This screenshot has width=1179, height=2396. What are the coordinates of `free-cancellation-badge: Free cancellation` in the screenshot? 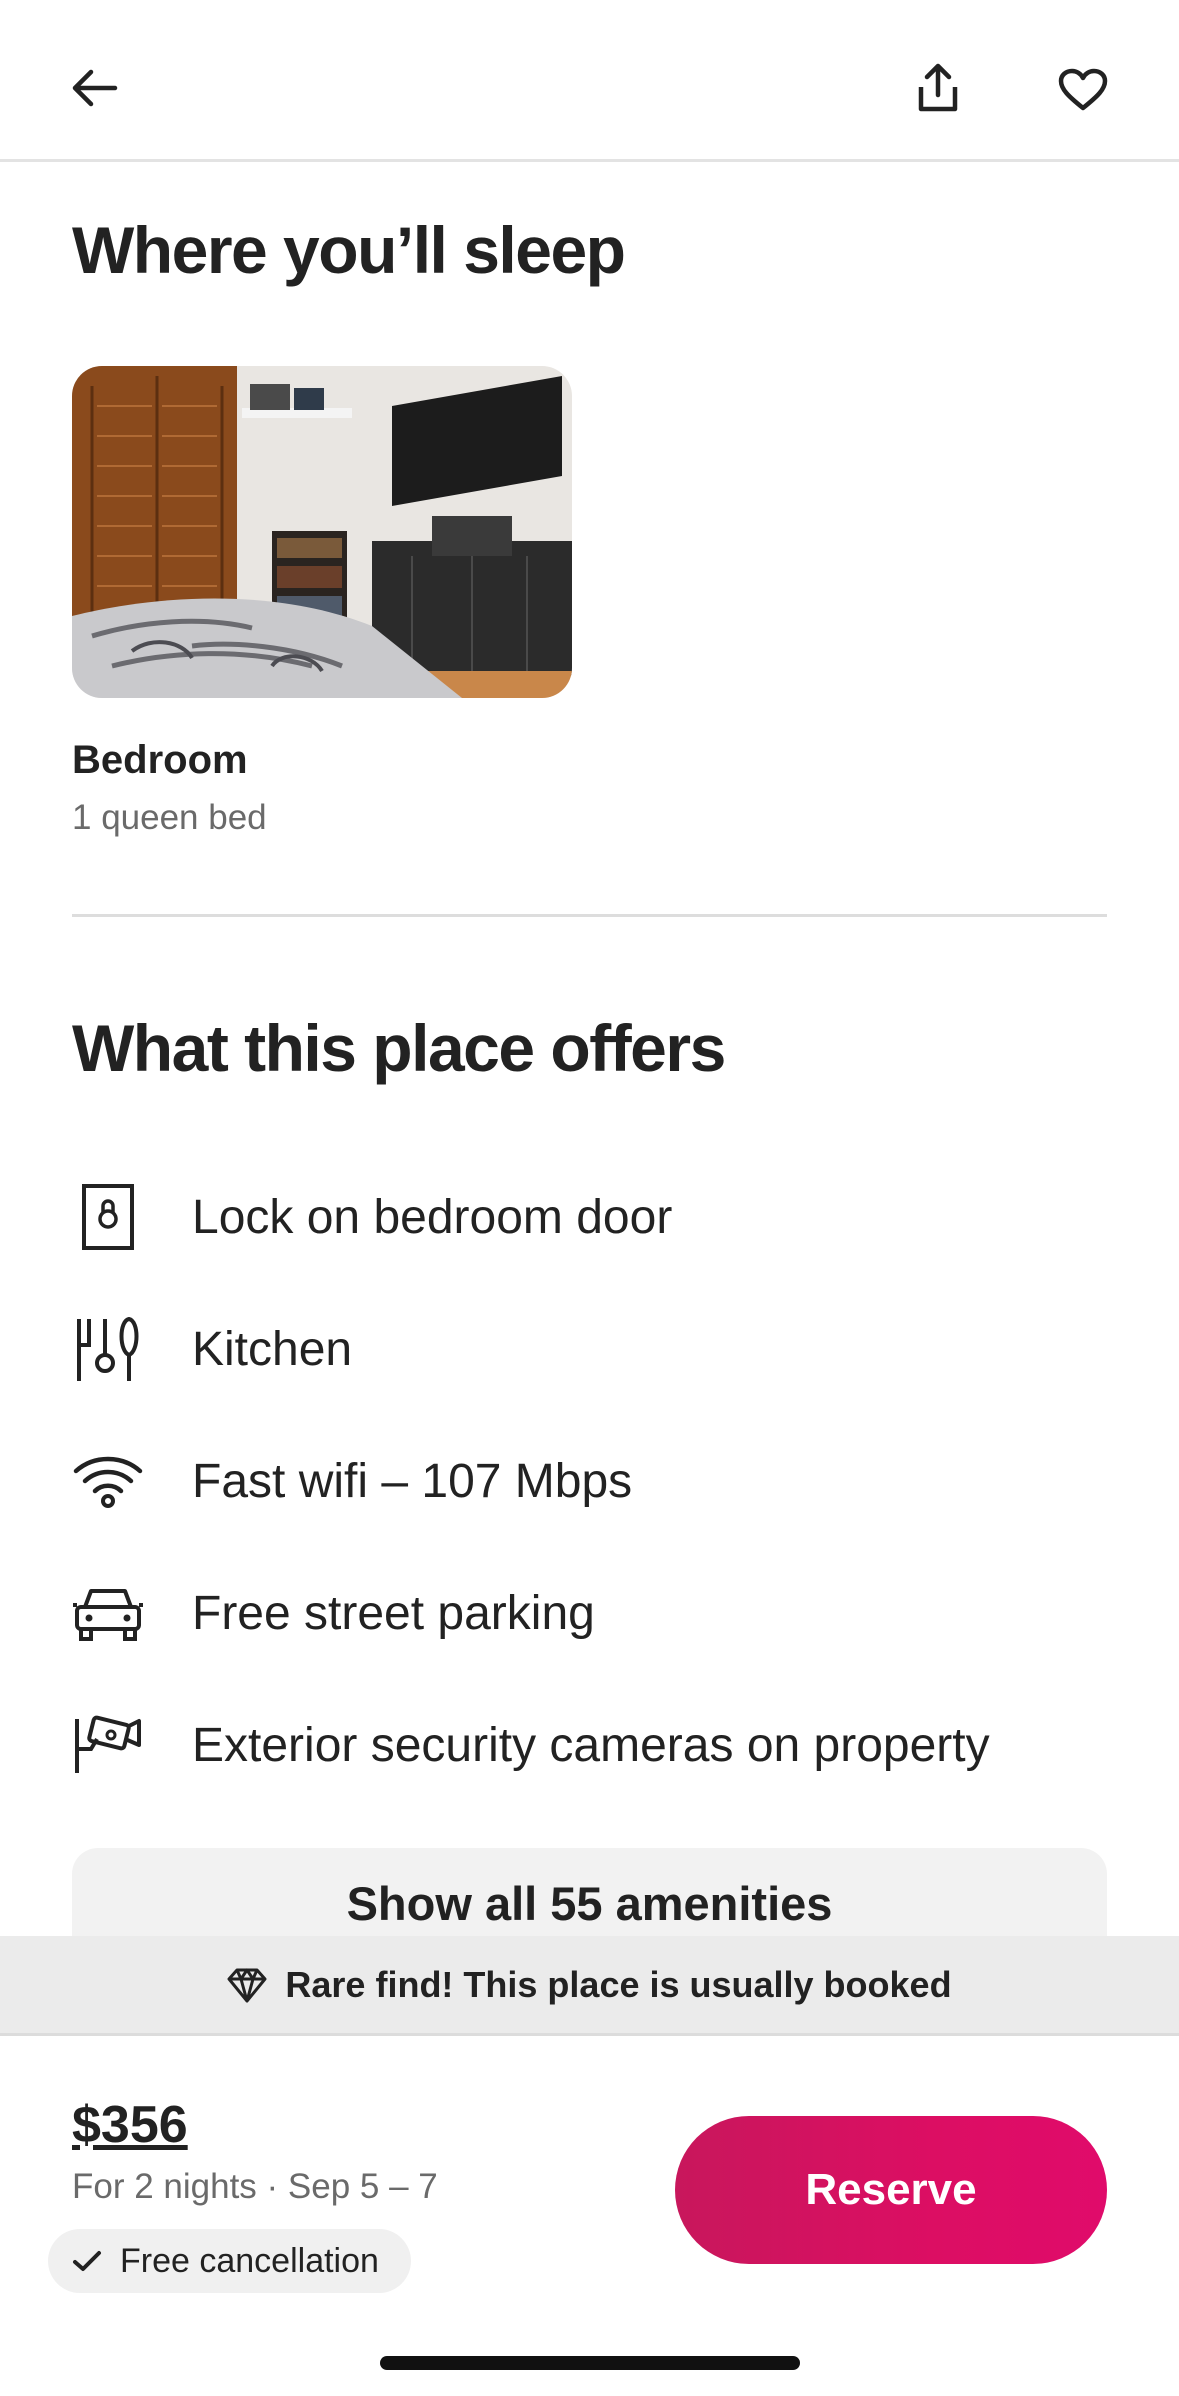 It's located at (229, 2261).